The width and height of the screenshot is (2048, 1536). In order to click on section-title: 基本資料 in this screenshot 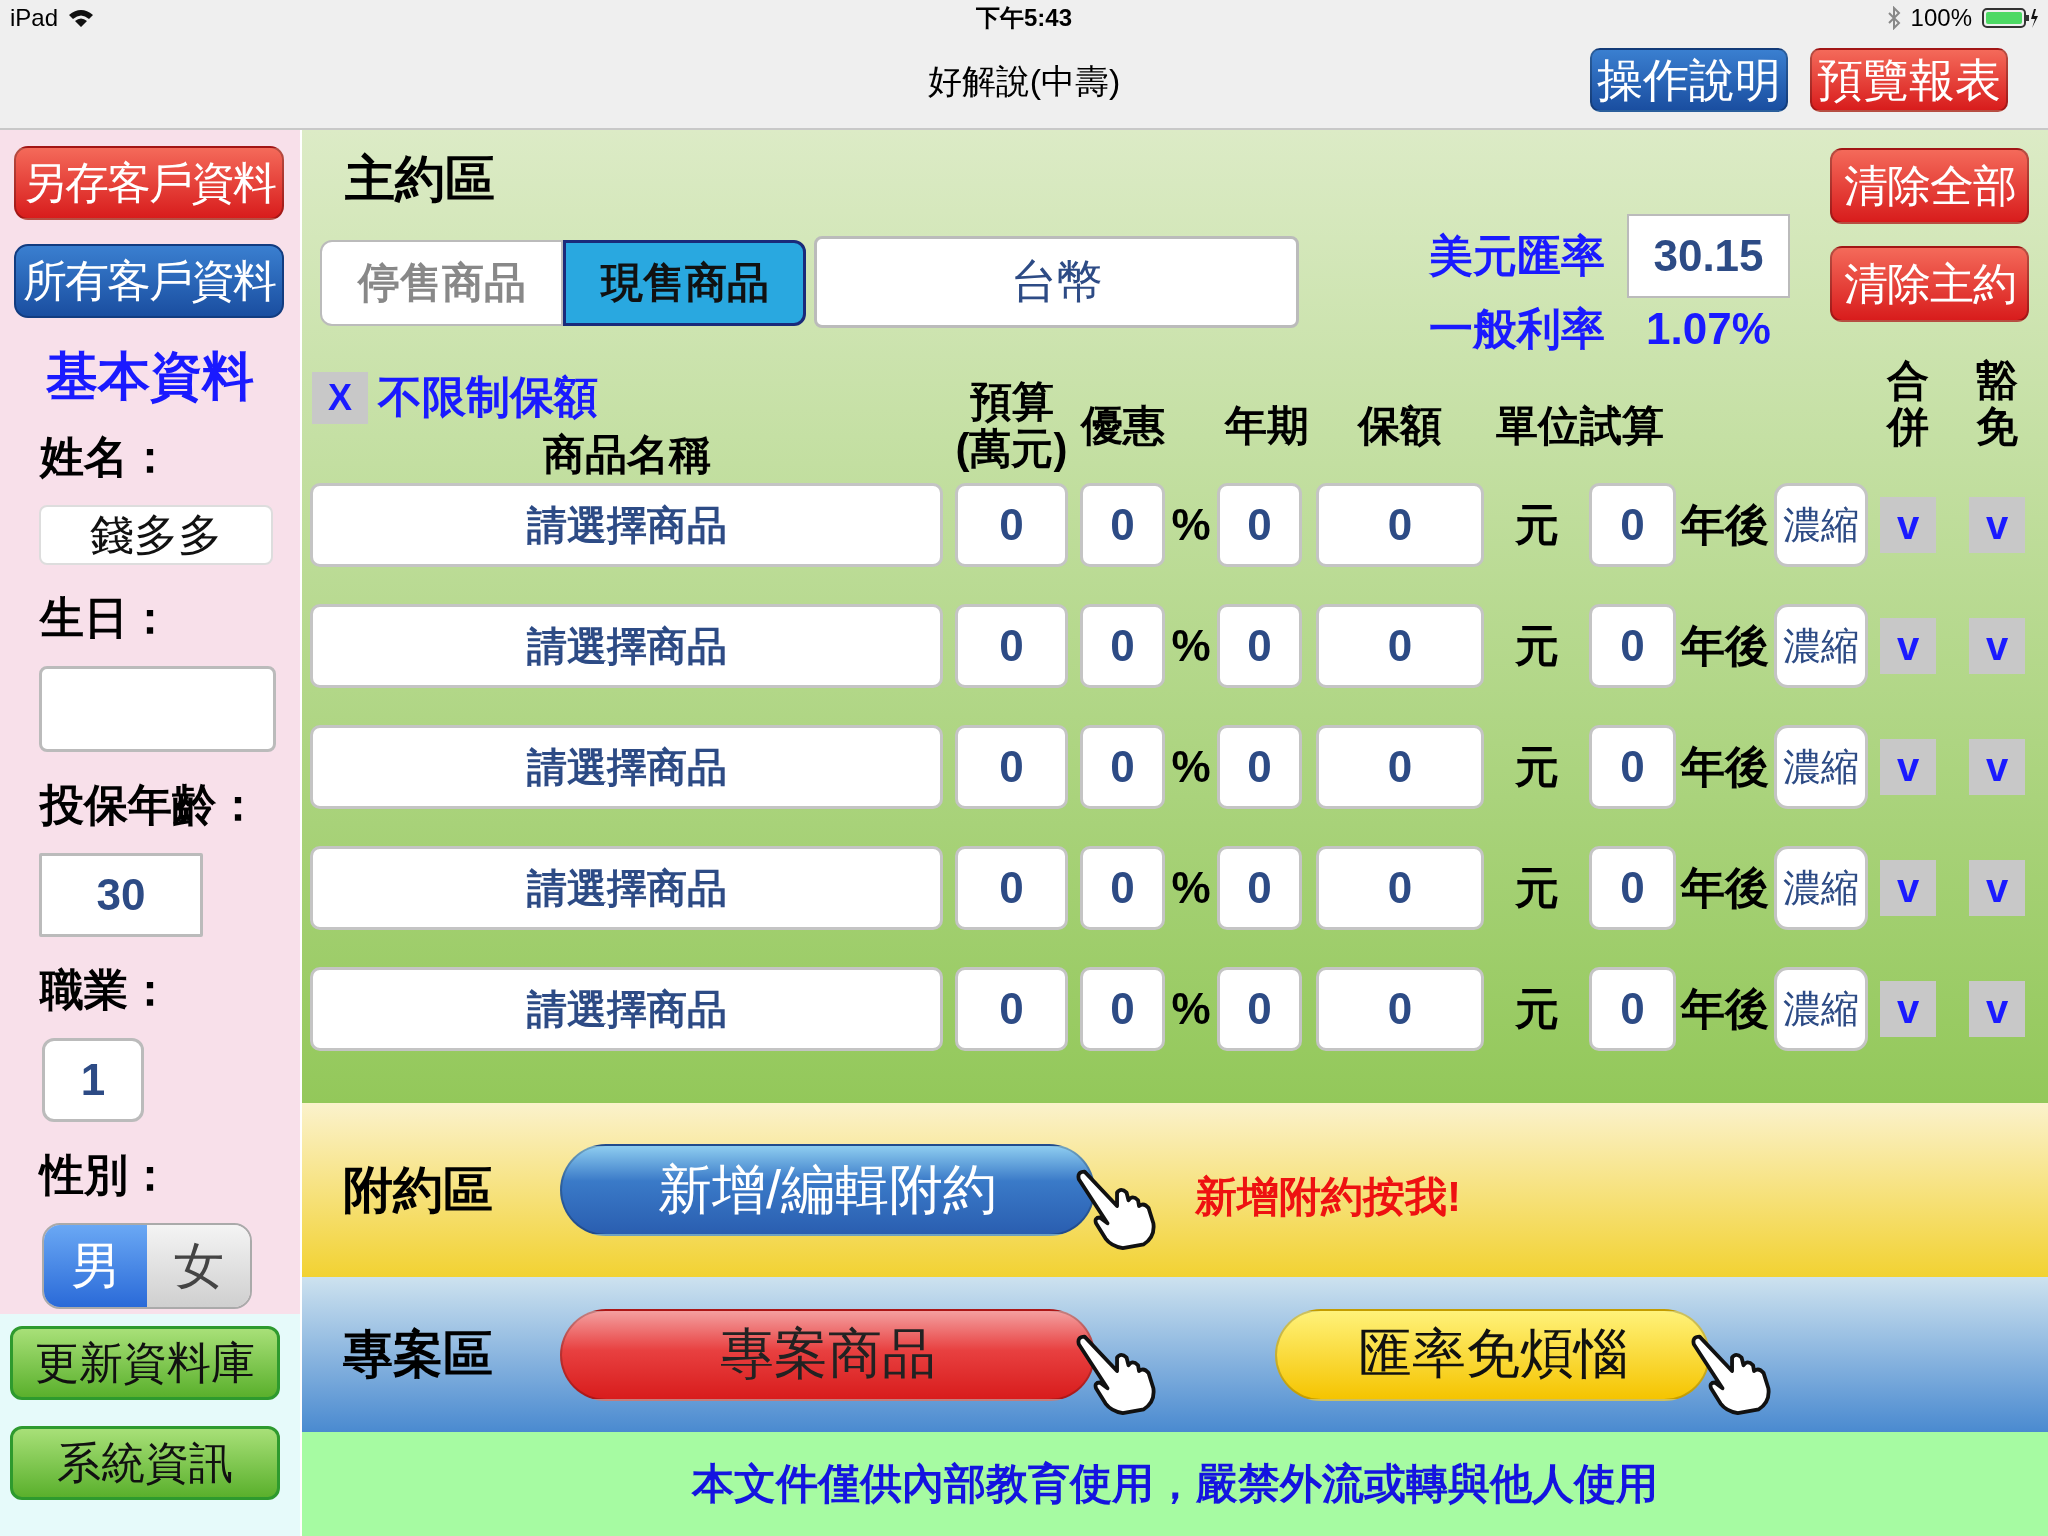, I will do `click(150, 376)`.